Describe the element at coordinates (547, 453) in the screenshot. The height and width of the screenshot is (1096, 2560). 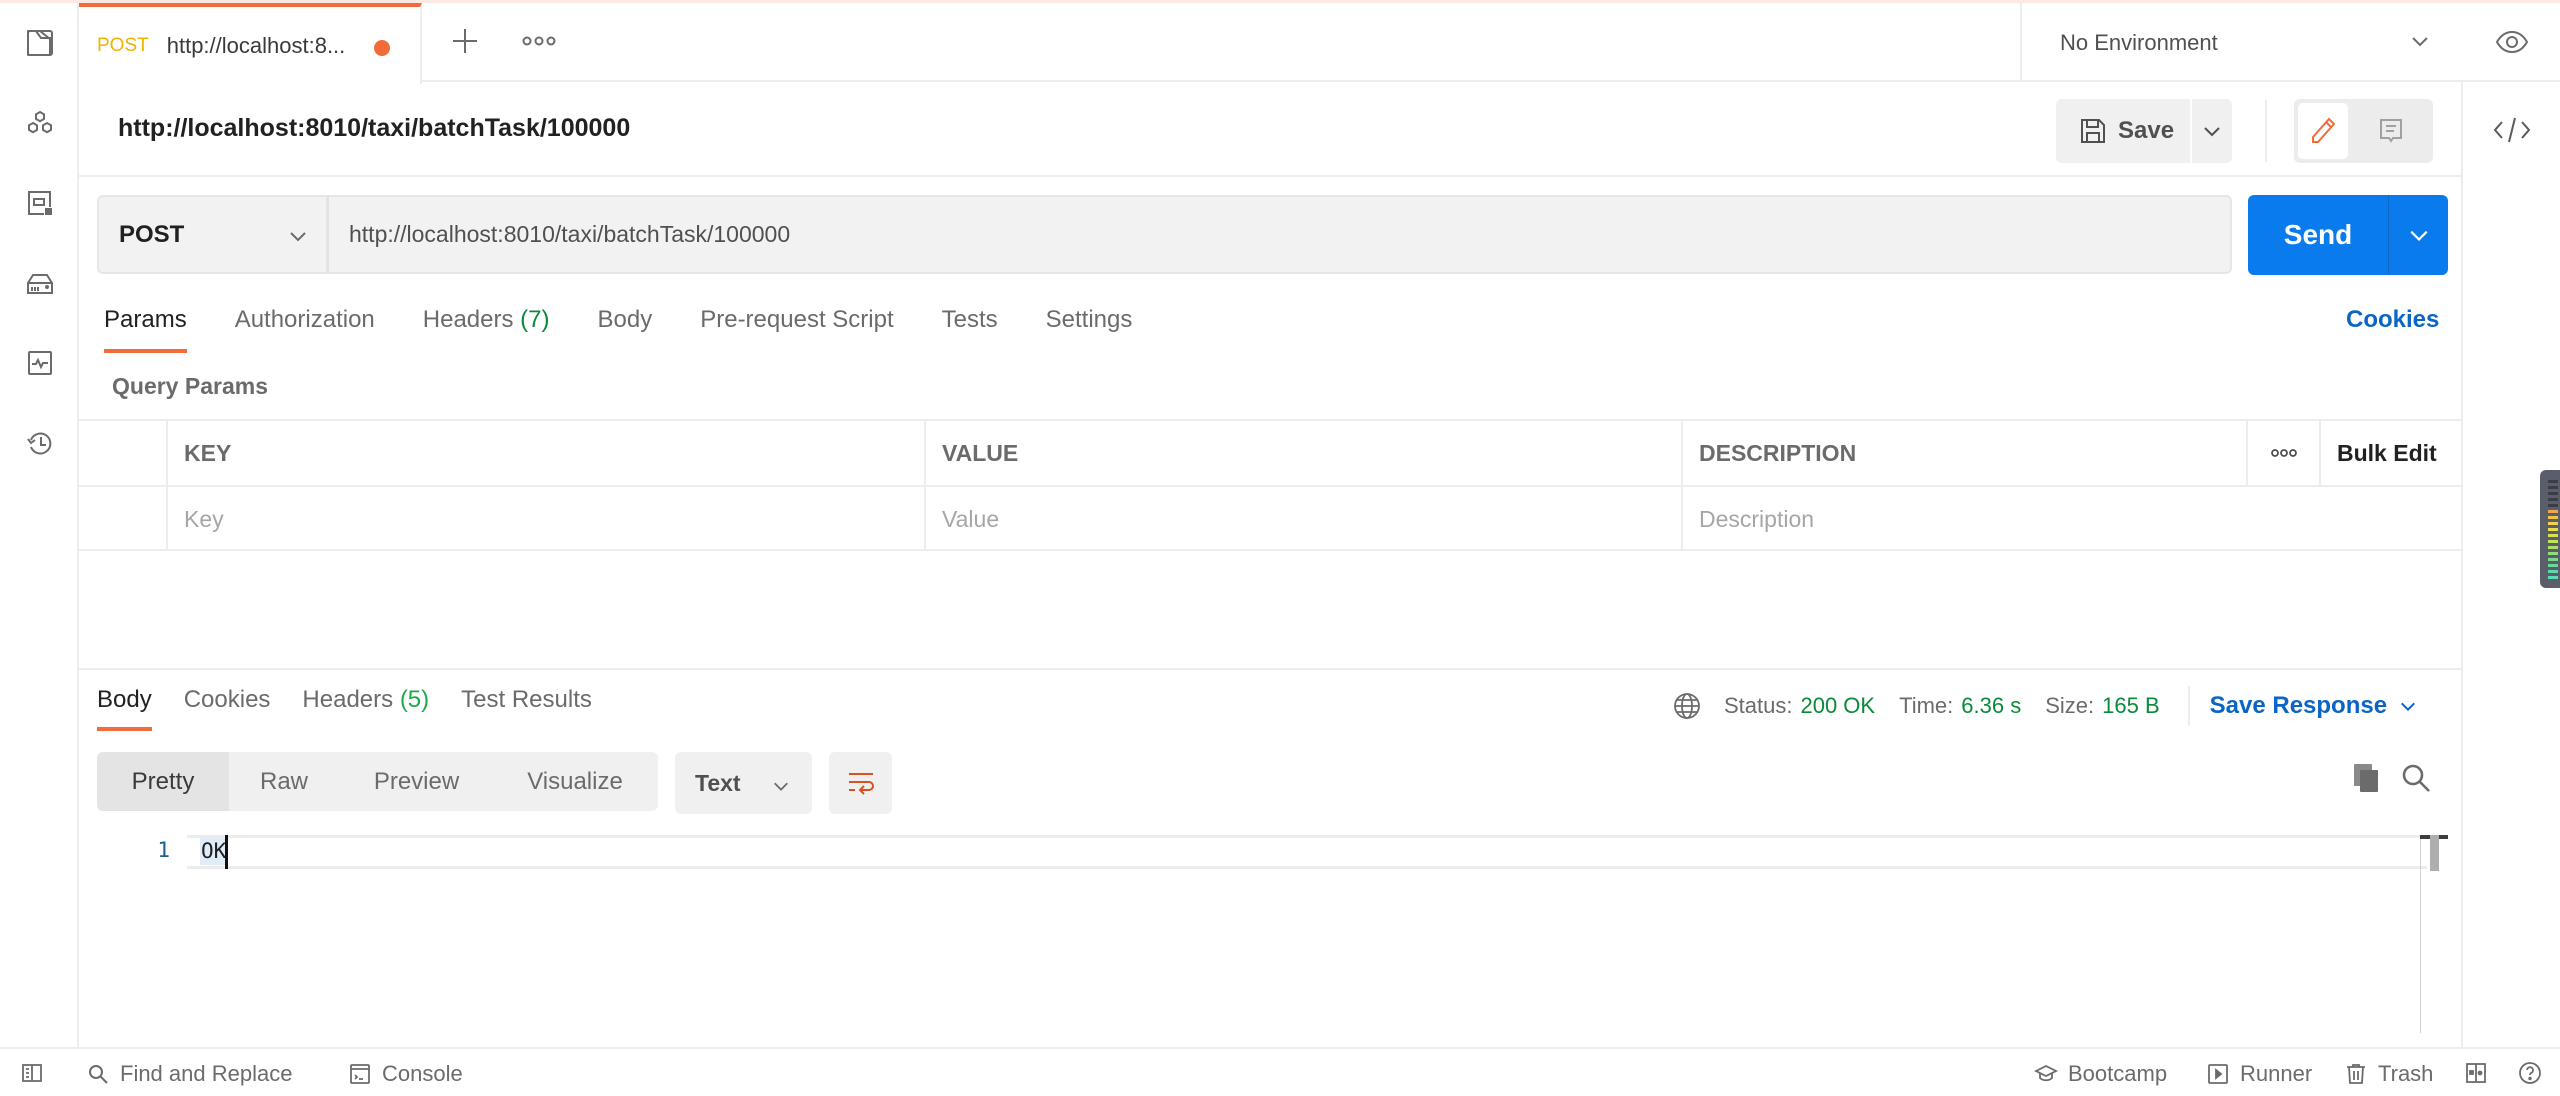
I see `key-column-header: KEY` at that location.